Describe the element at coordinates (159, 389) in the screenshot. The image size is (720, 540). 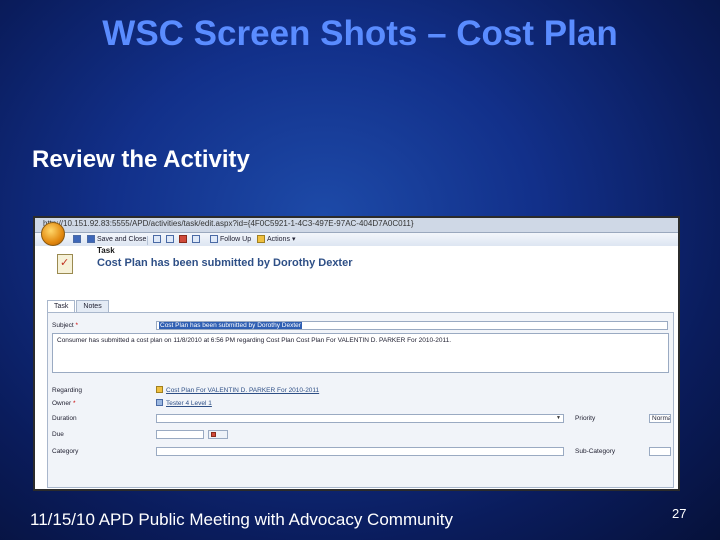
I see `cost-plan-icon` at that location.